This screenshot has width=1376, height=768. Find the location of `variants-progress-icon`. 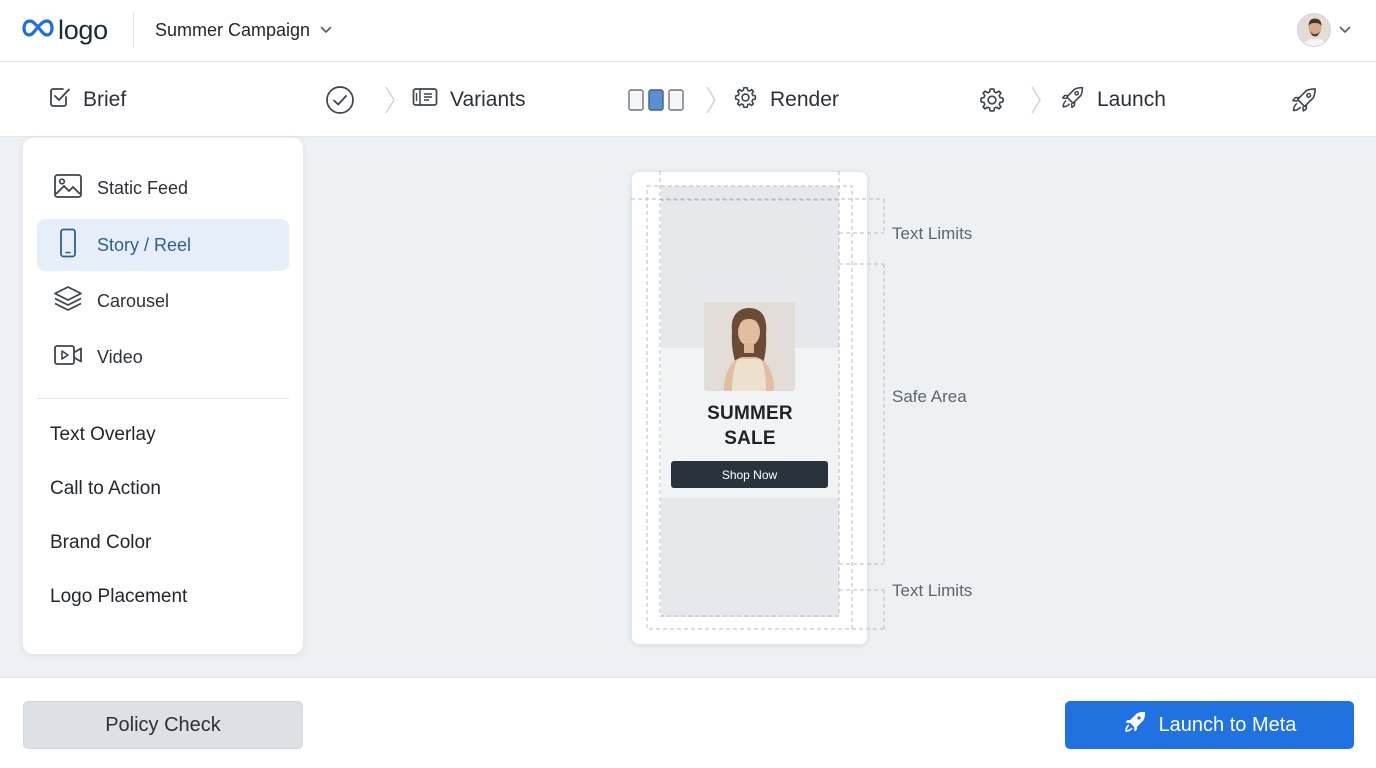

variants-progress-icon is located at coordinates (656, 100).